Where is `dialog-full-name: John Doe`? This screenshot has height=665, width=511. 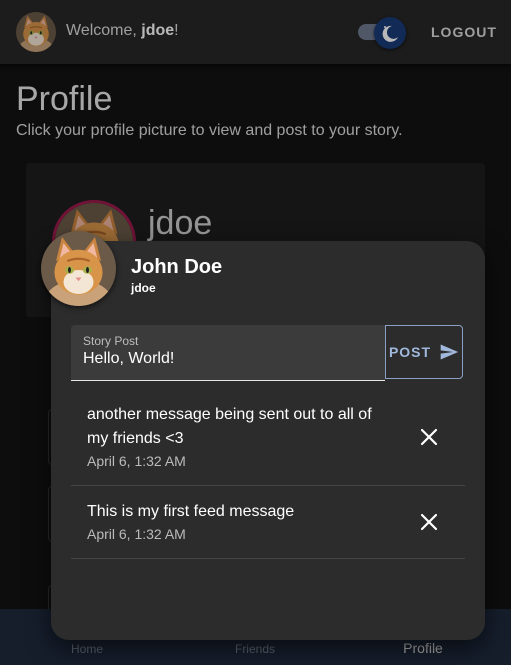 dialog-full-name: John Doe is located at coordinates (177, 267).